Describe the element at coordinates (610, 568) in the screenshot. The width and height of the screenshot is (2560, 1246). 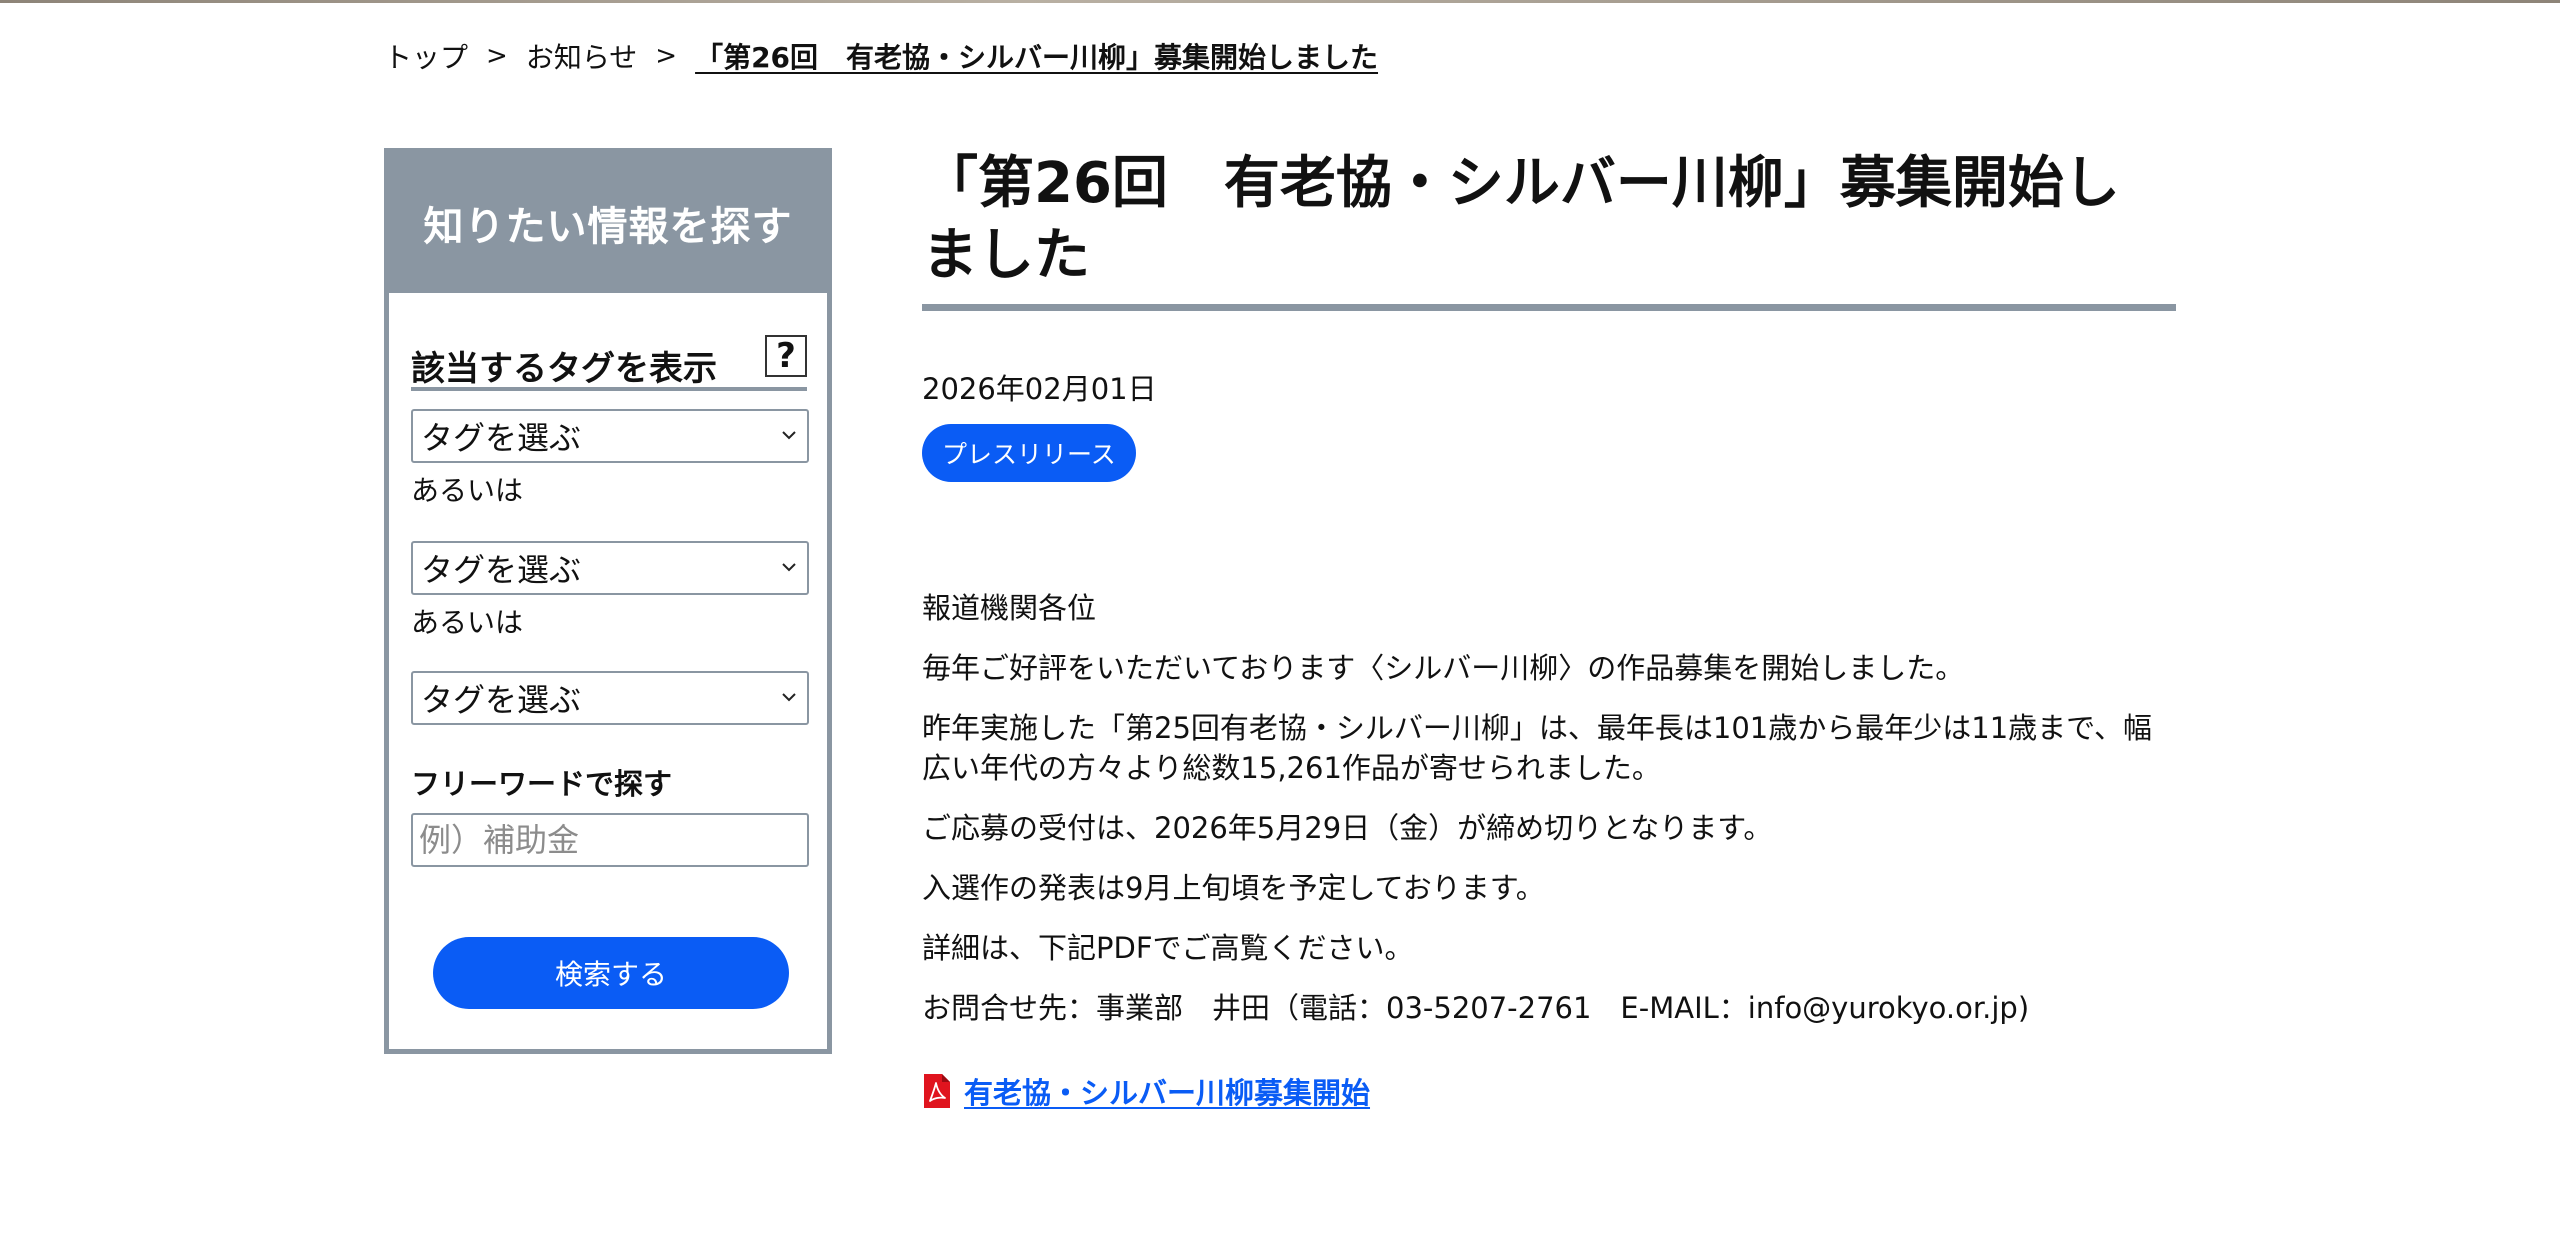
I see `tag-select-2: タグを選ぶ` at that location.